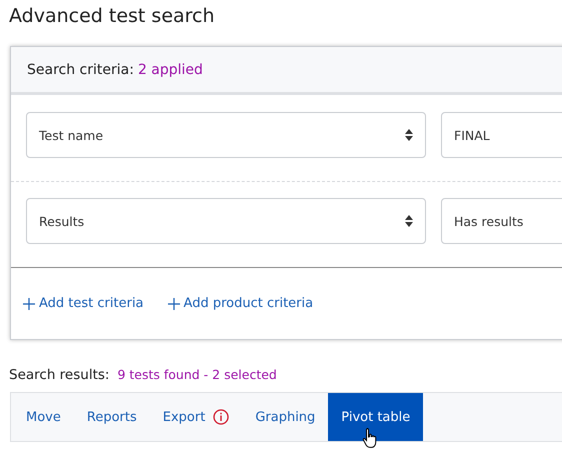 The image size is (562, 467). I want to click on value-field: FINAL, so click(501, 135).